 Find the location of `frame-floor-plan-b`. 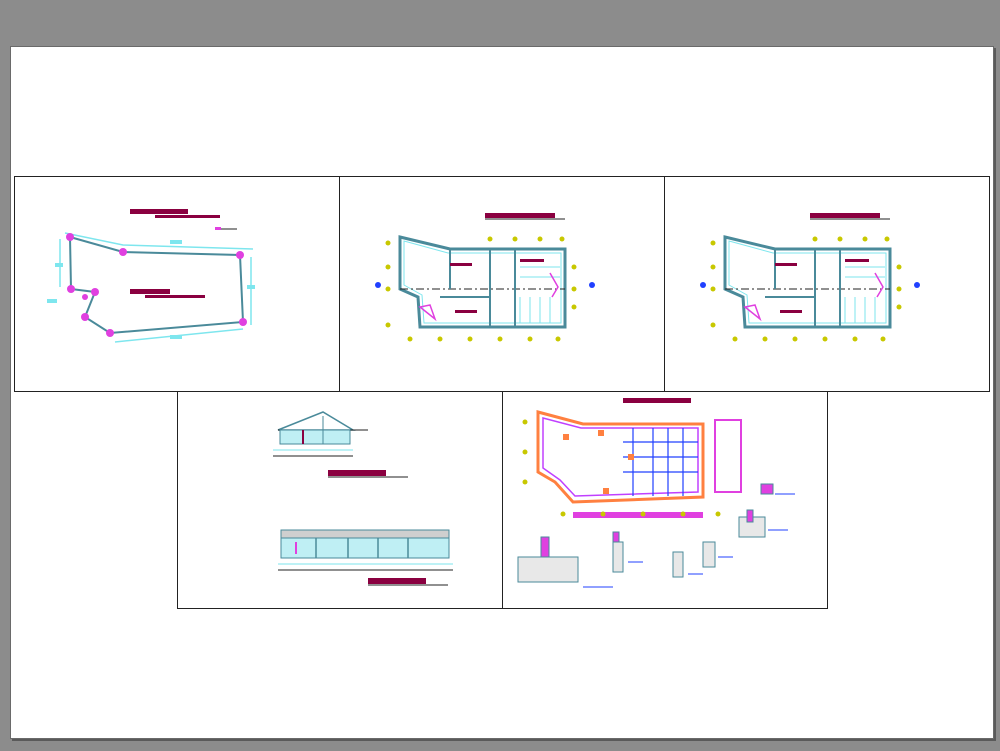

frame-floor-plan-b is located at coordinates (827, 284).